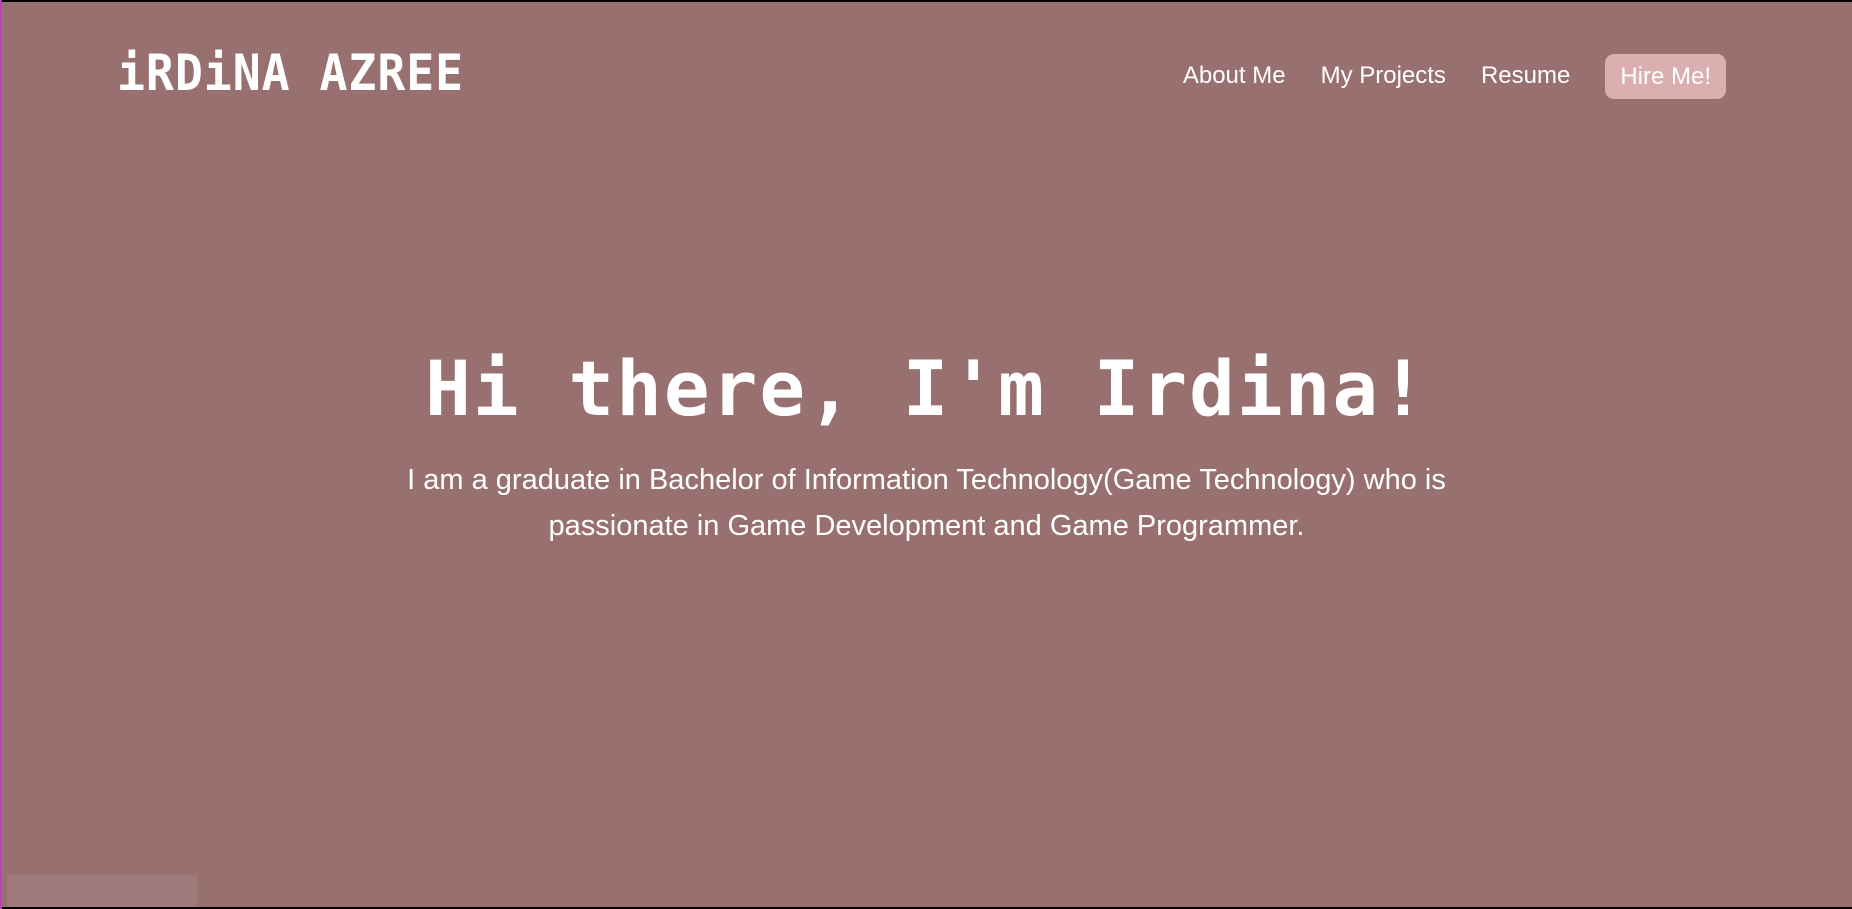  Describe the element at coordinates (926, 388) in the screenshot. I see `hero-title: Hi there, I'm Irdina!` at that location.